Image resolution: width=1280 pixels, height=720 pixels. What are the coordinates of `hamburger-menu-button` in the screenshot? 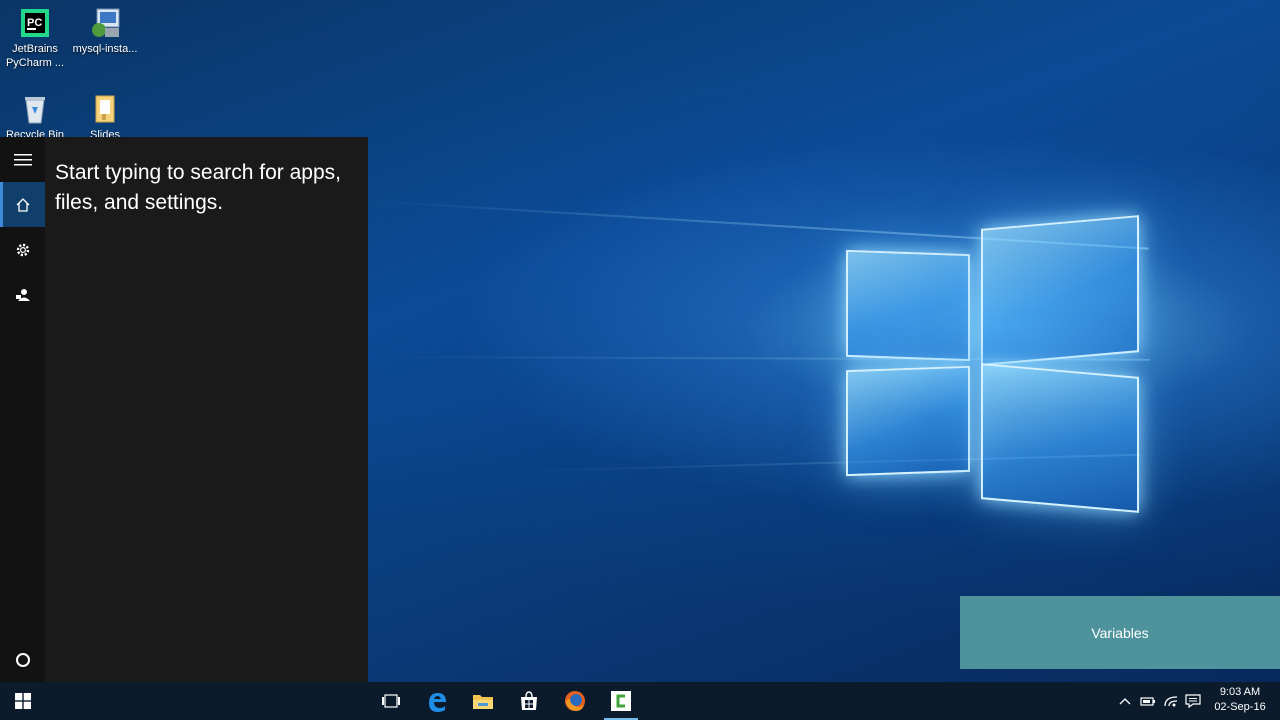 It's located at (22, 159).